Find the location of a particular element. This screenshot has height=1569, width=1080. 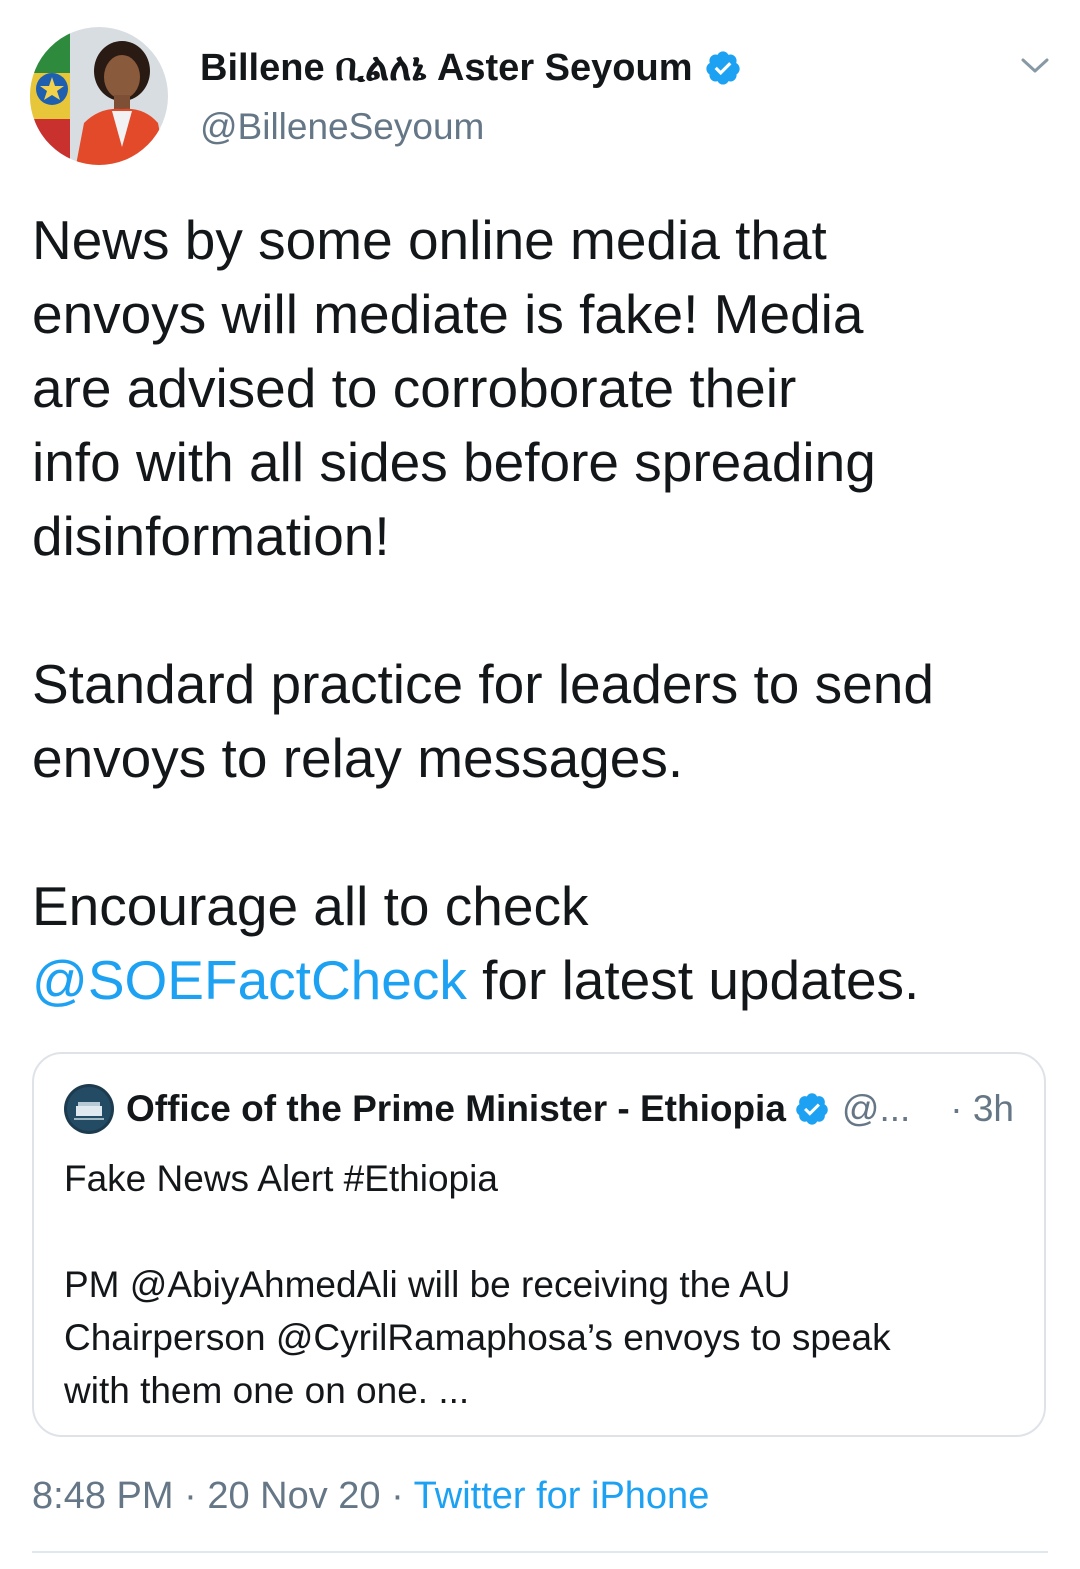

tweet-header: Billene ቢልለኔ Aster Seyoum @BilleneSeyoum is located at coordinates (540, 90).